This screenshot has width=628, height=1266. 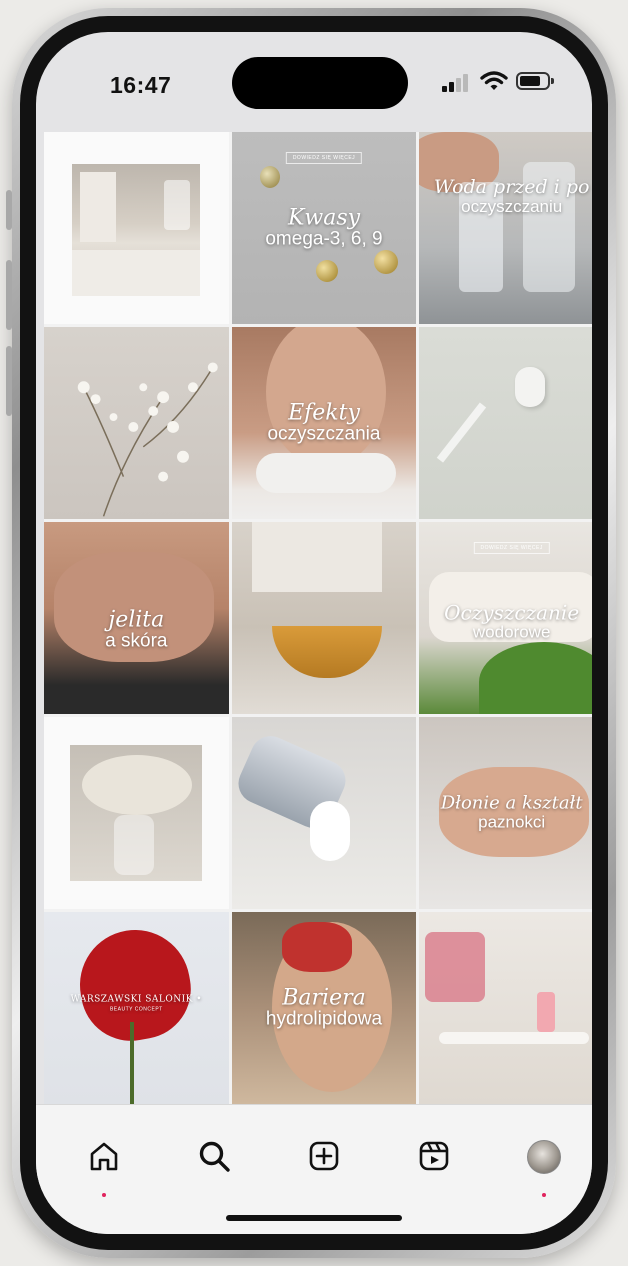 What do you see at coordinates (136, 641) in the screenshot?
I see `caption-subtitle: a skóra` at bounding box center [136, 641].